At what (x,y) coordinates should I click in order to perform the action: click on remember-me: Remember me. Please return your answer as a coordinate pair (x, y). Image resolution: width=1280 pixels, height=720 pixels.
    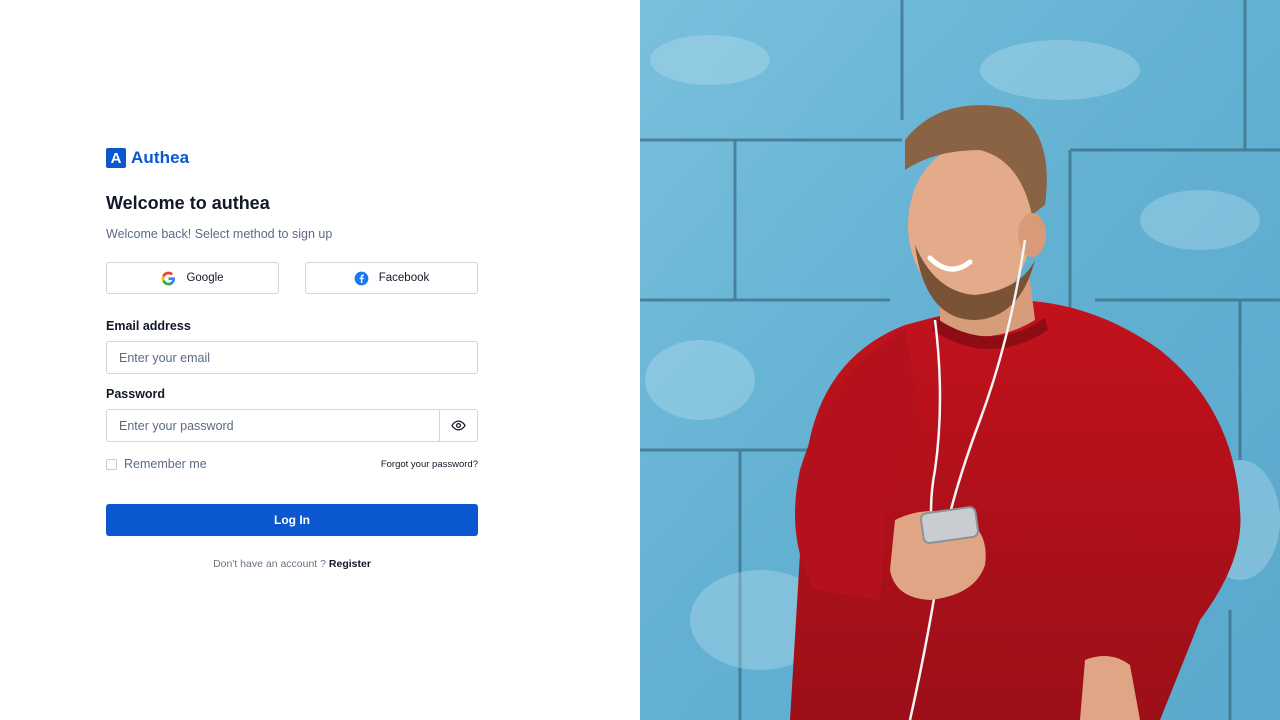
    Looking at the image, I should click on (156, 464).